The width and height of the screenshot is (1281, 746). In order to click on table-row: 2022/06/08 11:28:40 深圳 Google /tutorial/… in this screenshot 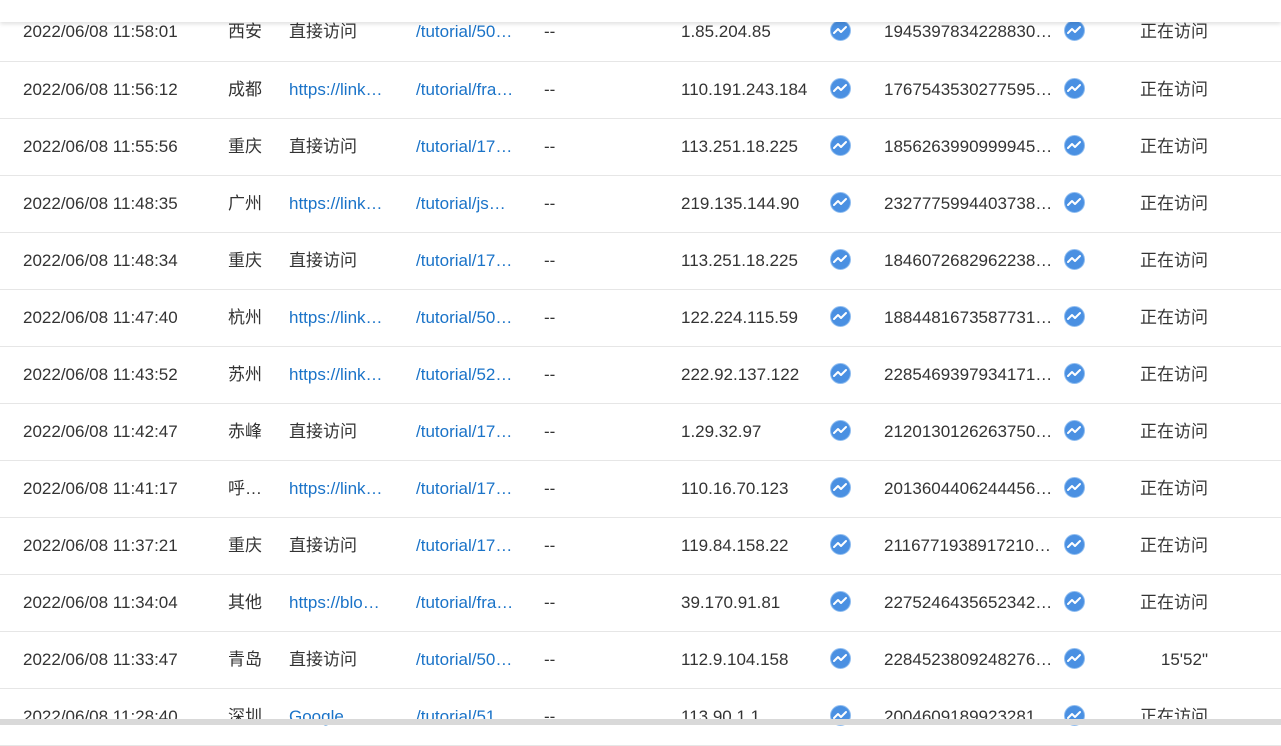, I will do `click(640, 717)`.